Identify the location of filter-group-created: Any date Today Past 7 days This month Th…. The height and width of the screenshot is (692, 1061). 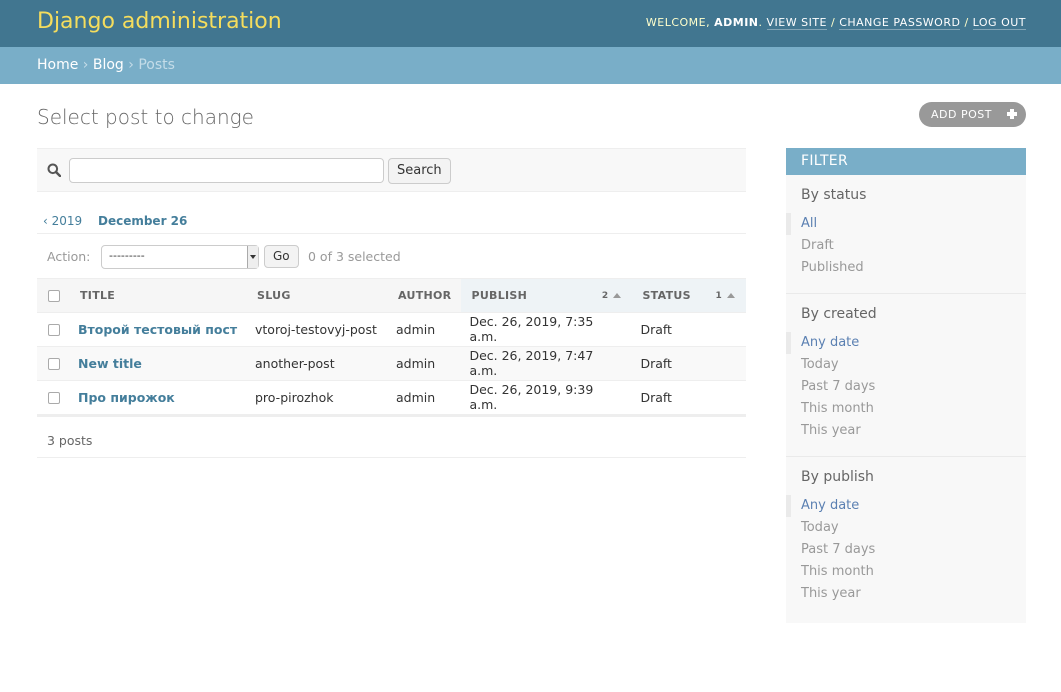
(906, 394).